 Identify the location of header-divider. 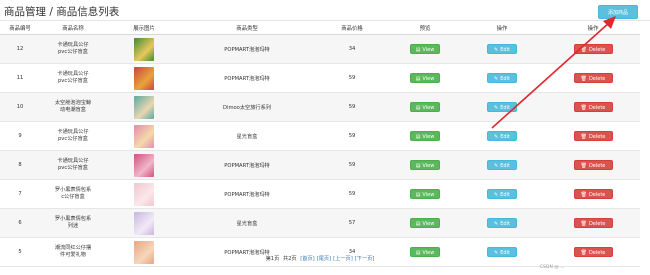
(325, 20).